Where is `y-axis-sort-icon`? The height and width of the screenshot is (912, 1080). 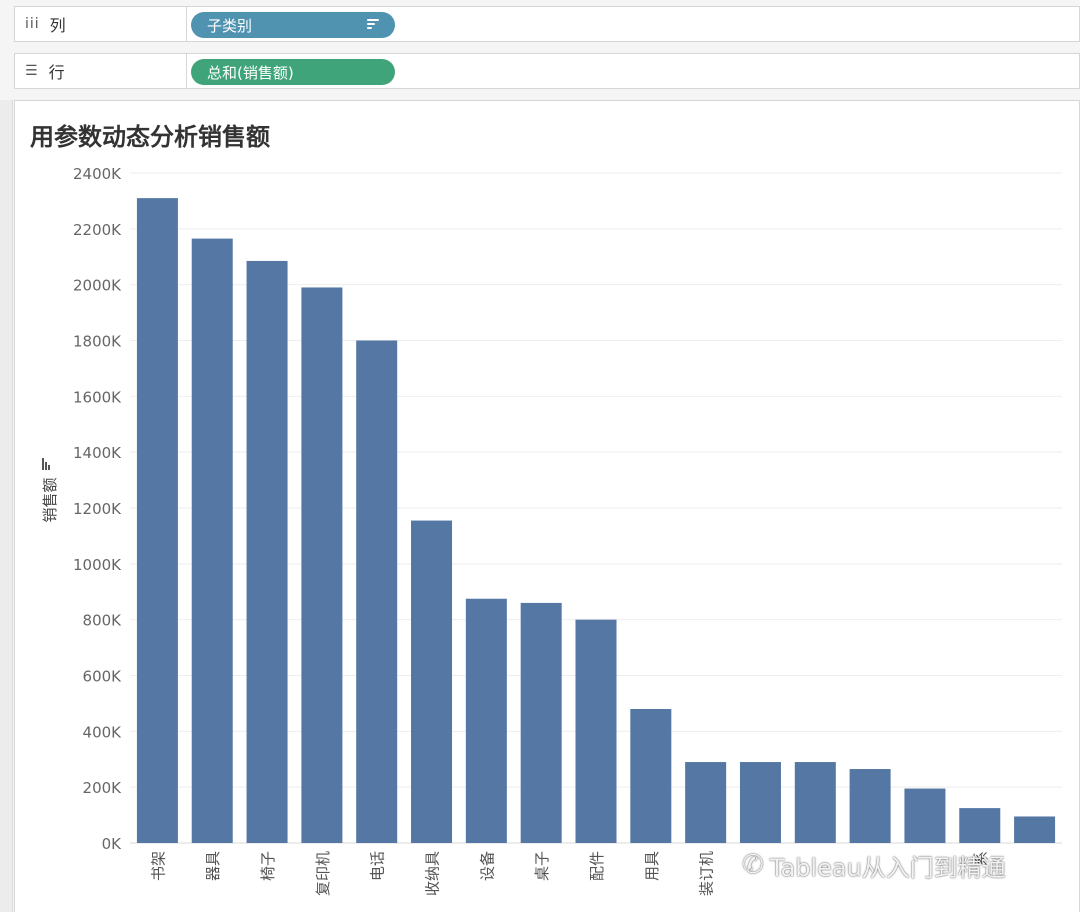 y-axis-sort-icon is located at coordinates (46, 464).